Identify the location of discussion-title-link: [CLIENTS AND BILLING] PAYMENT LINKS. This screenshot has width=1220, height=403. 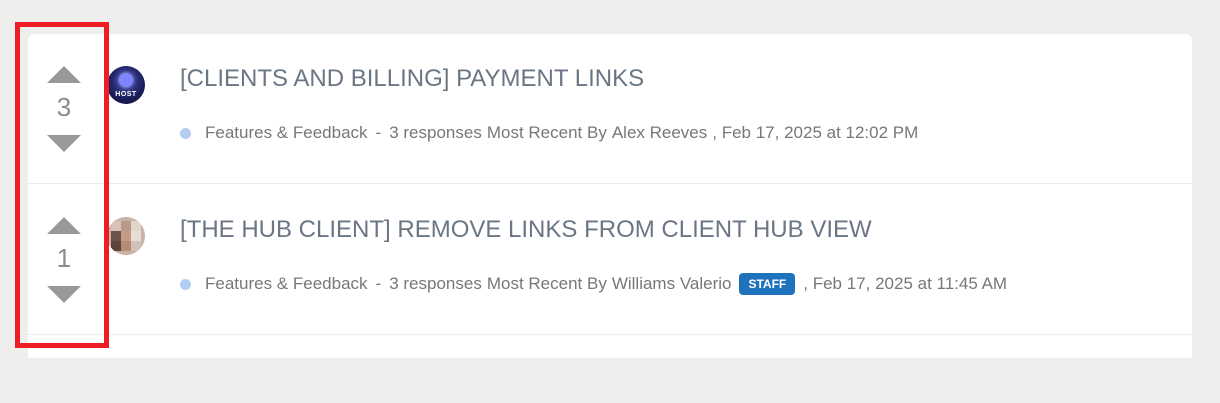
(412, 79).